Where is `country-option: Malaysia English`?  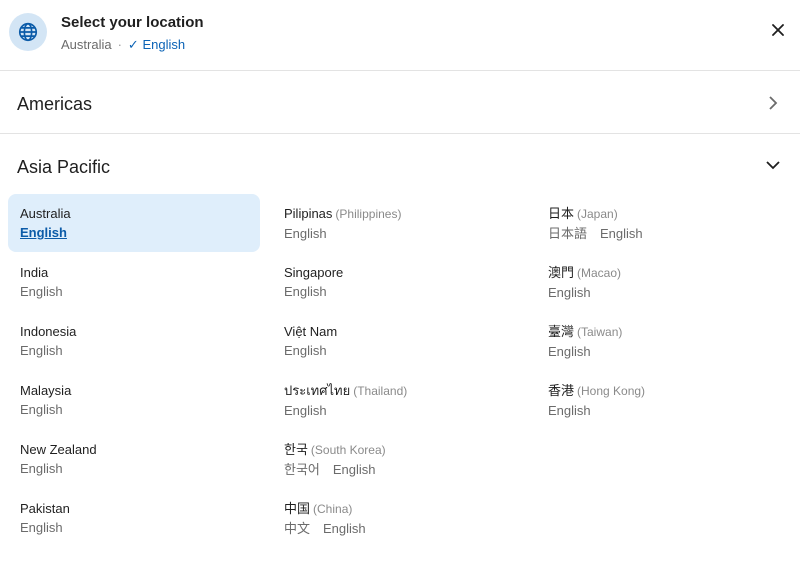 country-option: Malaysia English is located at coordinates (134, 400).